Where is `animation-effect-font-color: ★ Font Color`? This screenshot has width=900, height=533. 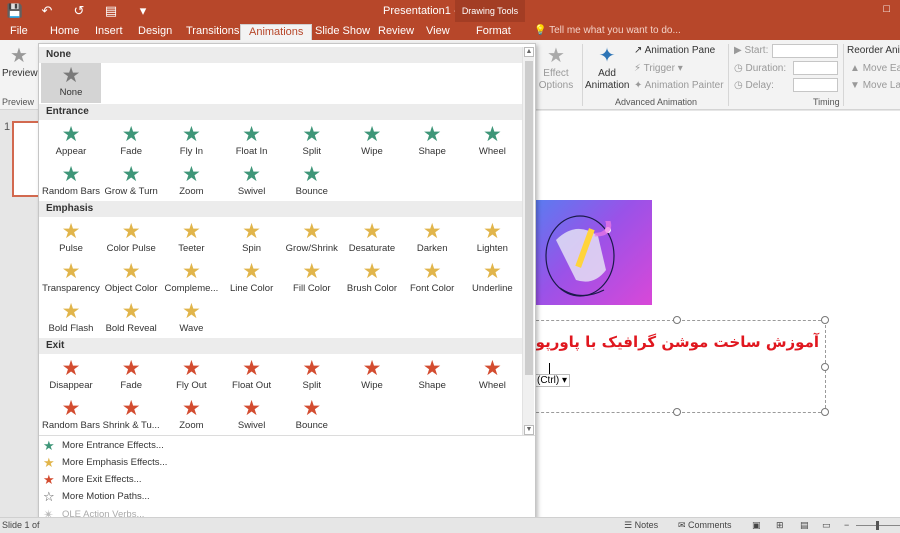
animation-effect-font-color: ★ Font Color is located at coordinates (432, 278).